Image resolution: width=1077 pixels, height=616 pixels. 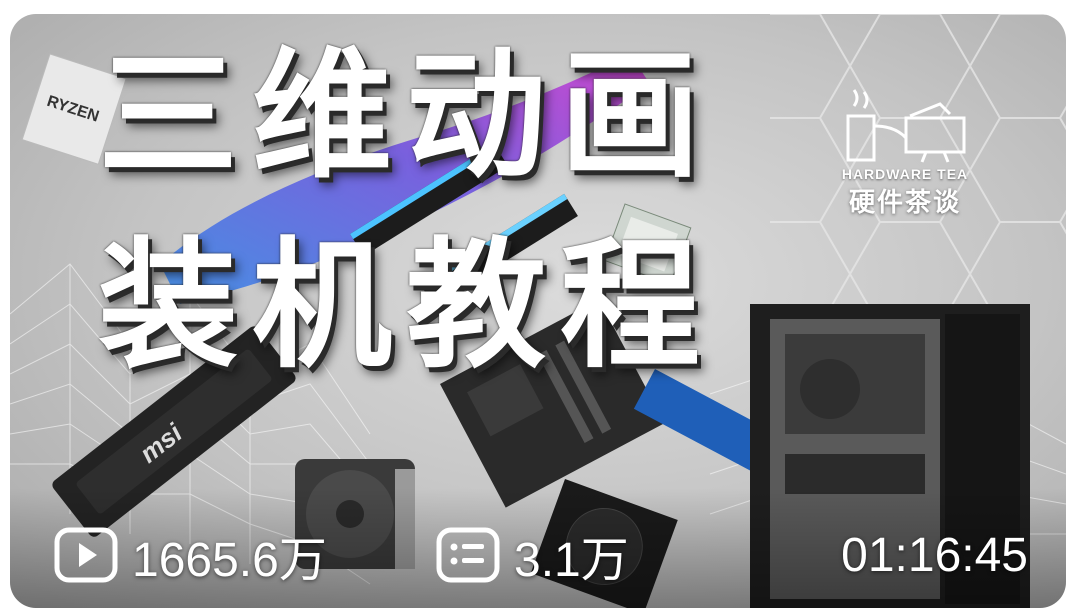 What do you see at coordinates (229, 560) in the screenshot?
I see `view-count-value: 1665.6万` at bounding box center [229, 560].